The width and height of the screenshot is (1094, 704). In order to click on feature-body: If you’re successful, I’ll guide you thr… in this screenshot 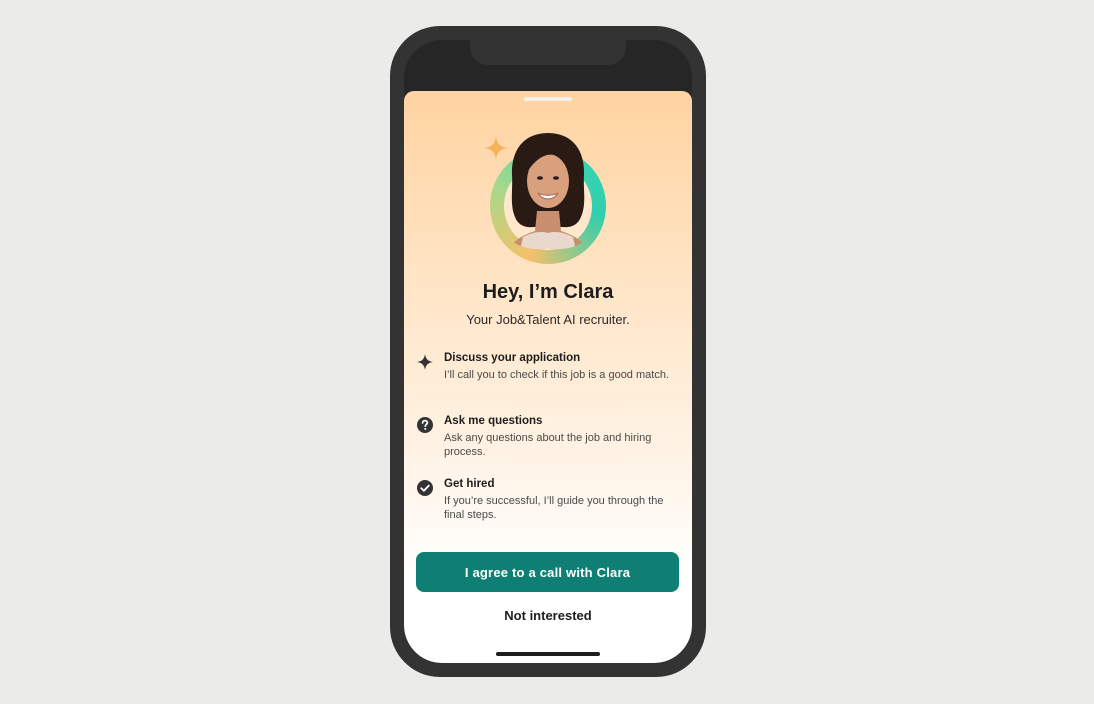, I will do `click(554, 508)`.